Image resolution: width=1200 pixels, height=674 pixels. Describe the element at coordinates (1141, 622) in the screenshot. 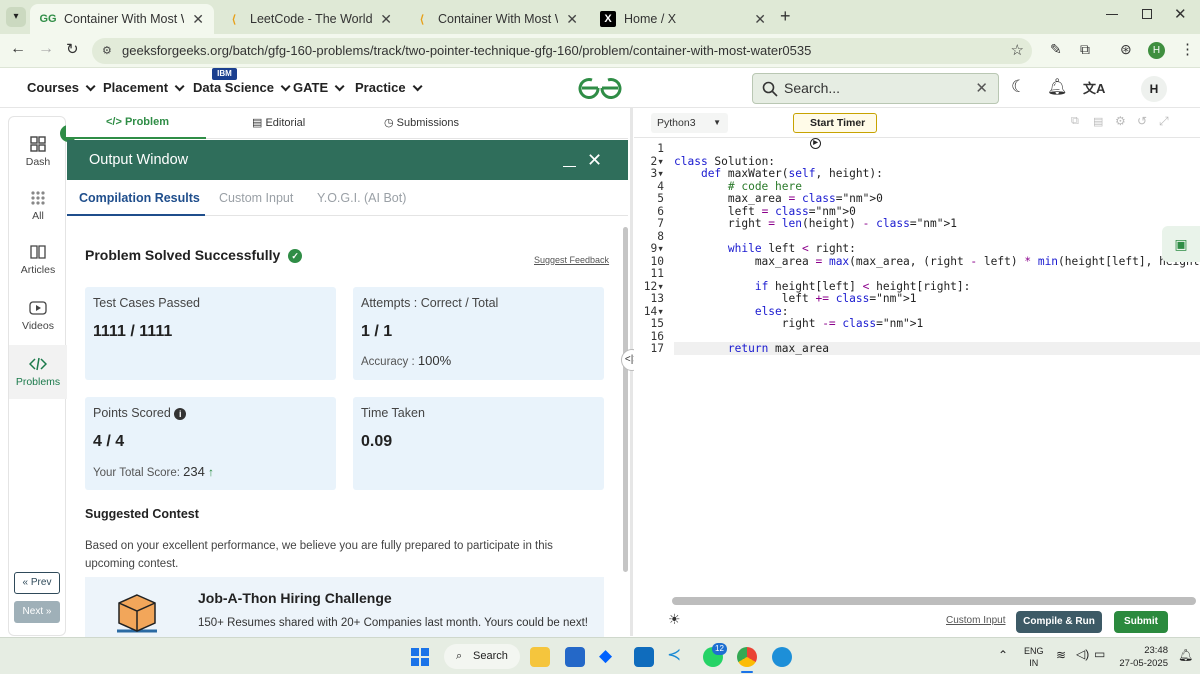

I see `submit-button: Submit` at that location.